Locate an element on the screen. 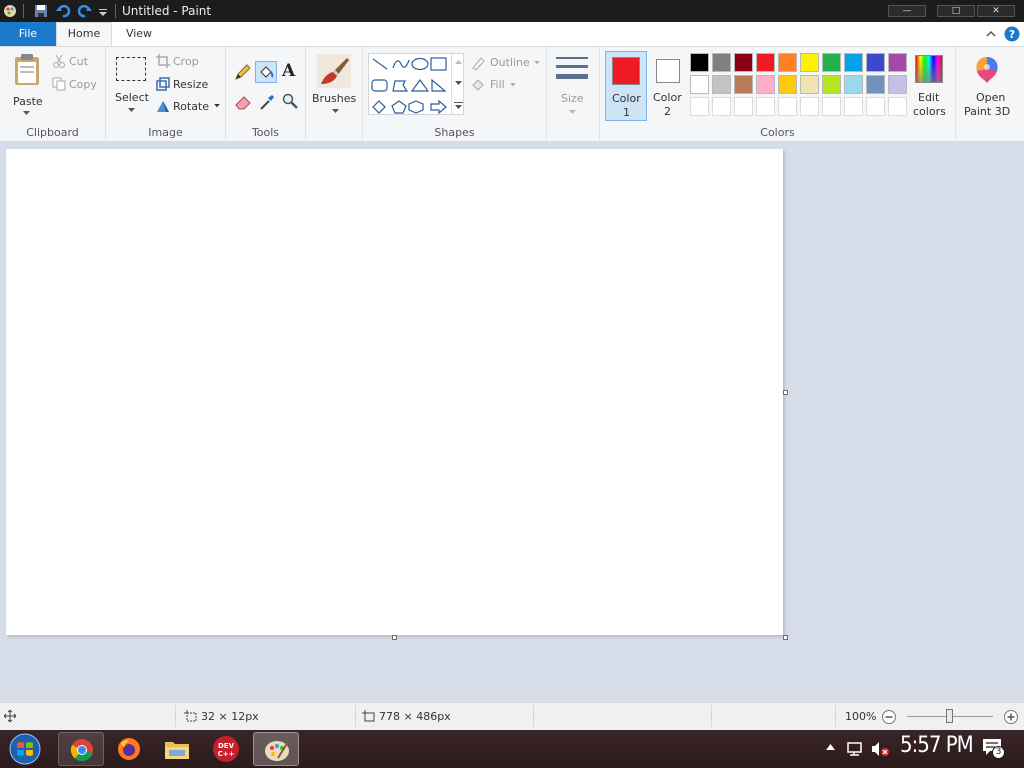  cut-button: Cut is located at coordinates (77, 62).